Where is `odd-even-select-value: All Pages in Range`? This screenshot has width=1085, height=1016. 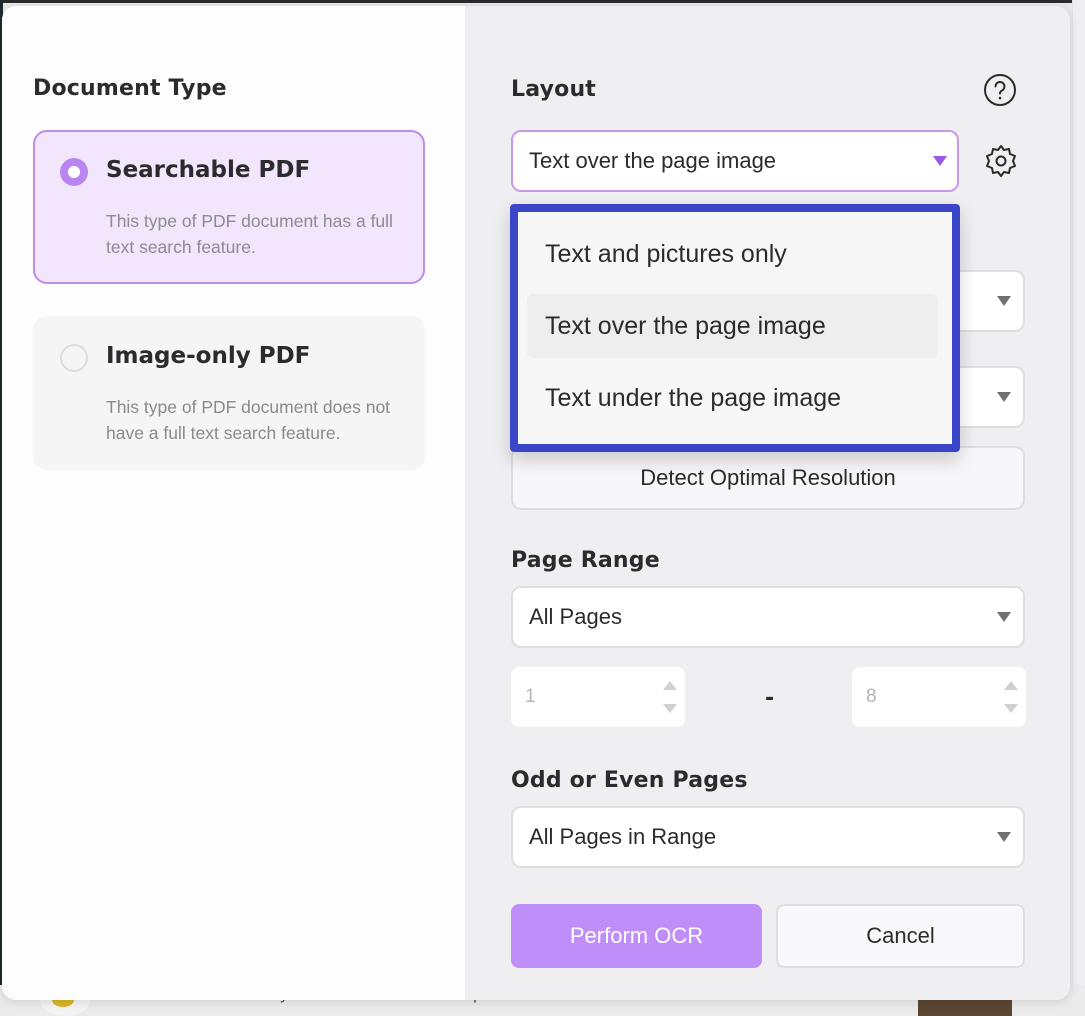 odd-even-select-value: All Pages in Range is located at coordinates (623, 836).